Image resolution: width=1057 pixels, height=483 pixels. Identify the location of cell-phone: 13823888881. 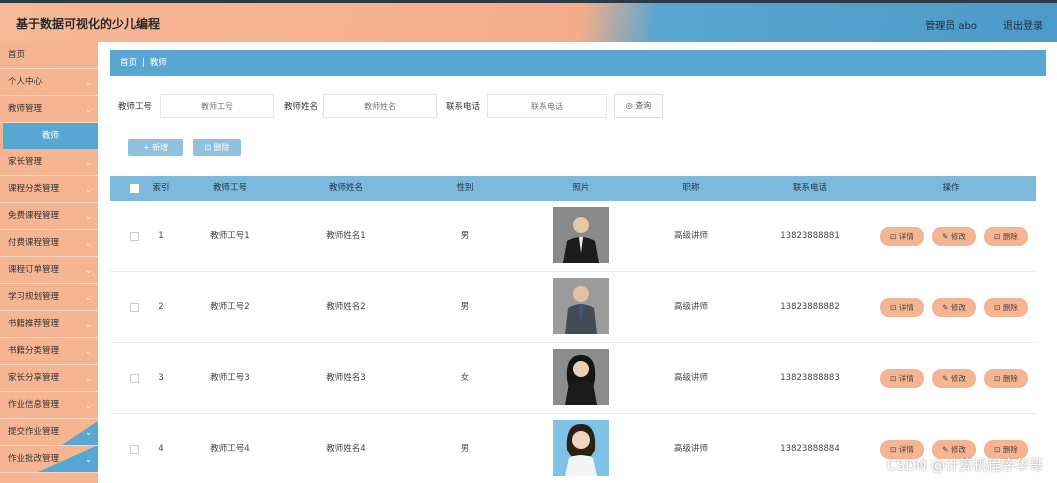
(810, 236).